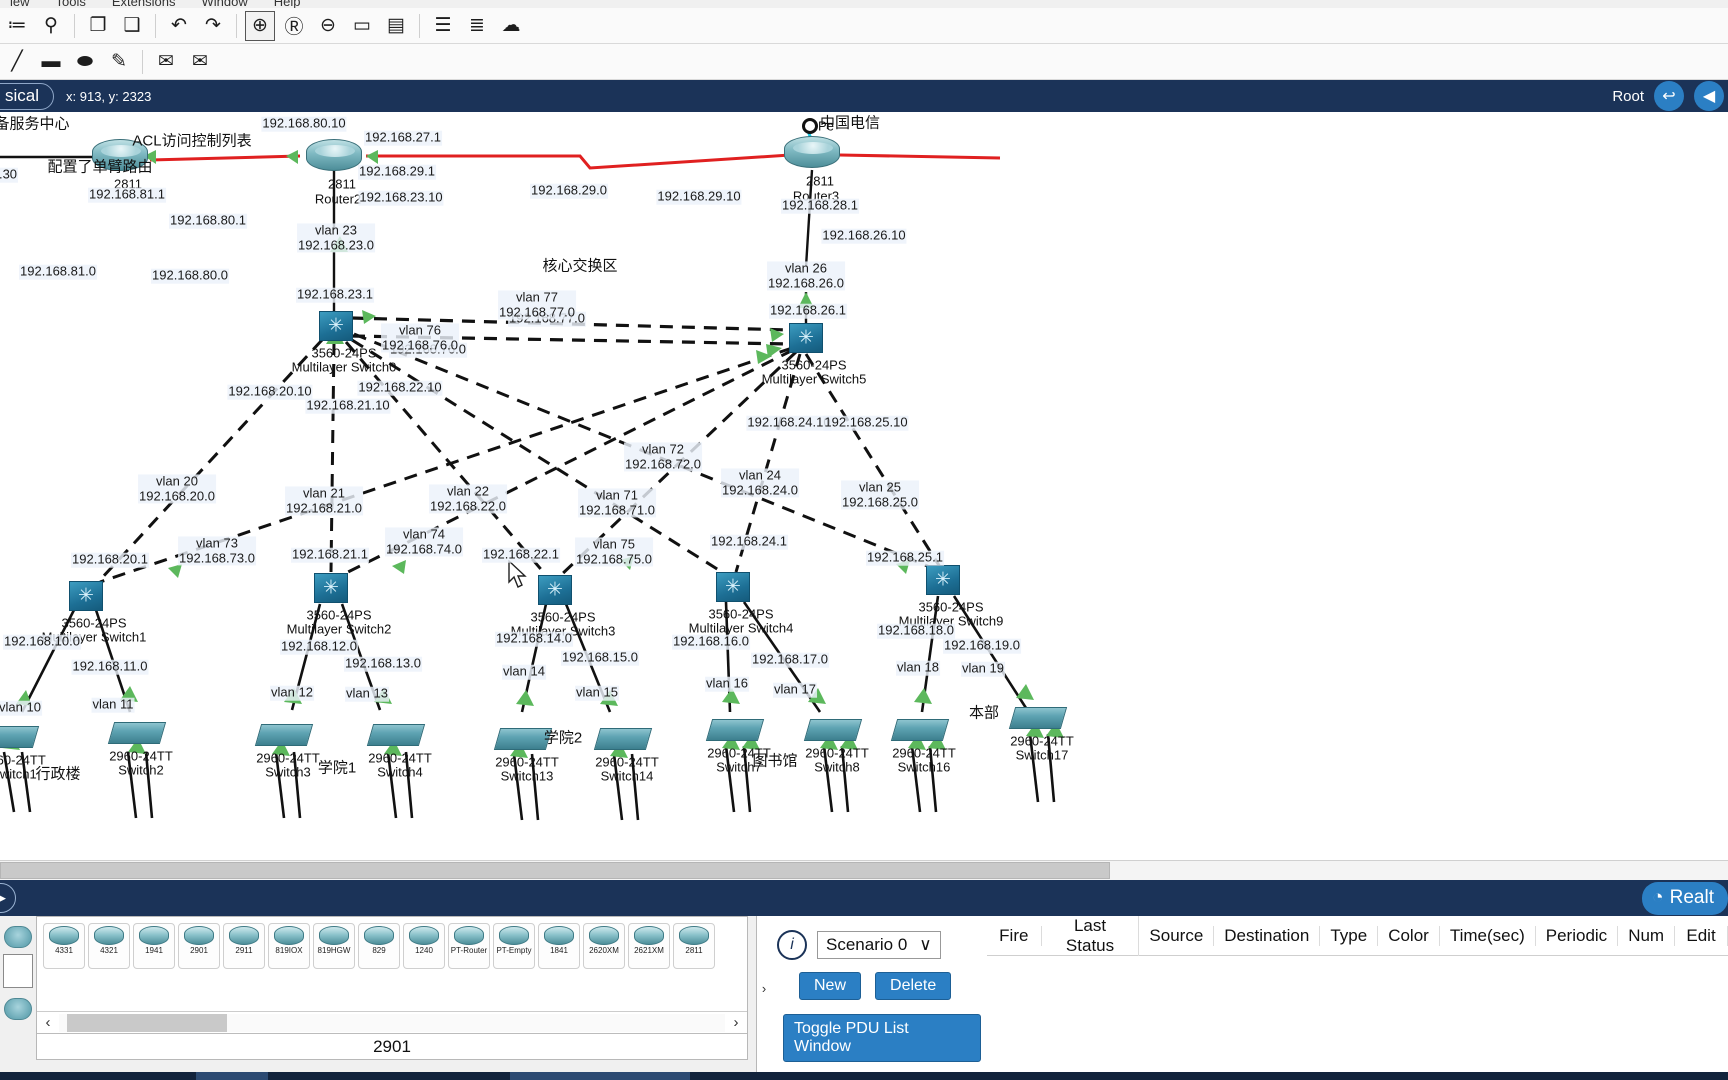  Describe the element at coordinates (379, 946) in the screenshot. I see `palette-device-829: 829` at that location.